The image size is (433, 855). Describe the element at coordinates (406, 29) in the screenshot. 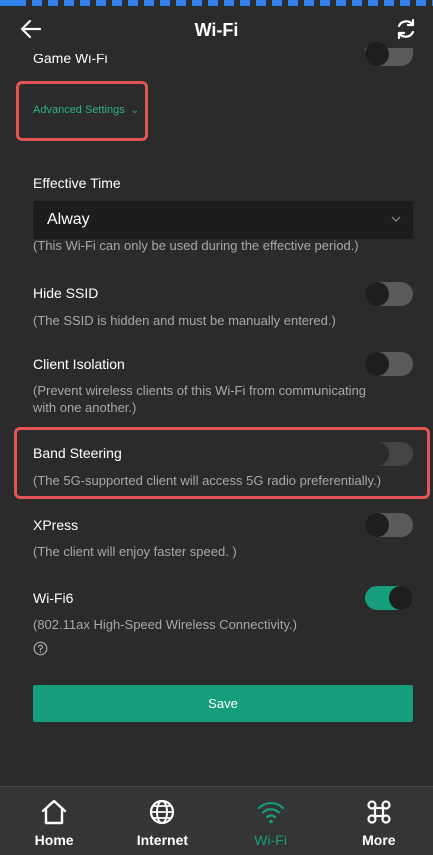

I see `refresh-icon` at that location.